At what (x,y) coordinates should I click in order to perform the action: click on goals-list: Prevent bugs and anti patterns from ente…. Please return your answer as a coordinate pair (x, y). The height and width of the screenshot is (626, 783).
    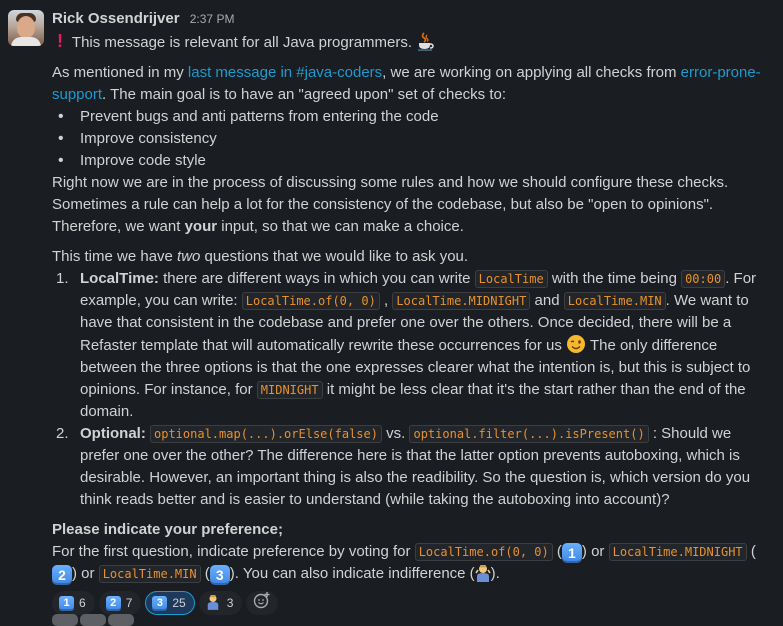
    Looking at the image, I should click on (407, 139).